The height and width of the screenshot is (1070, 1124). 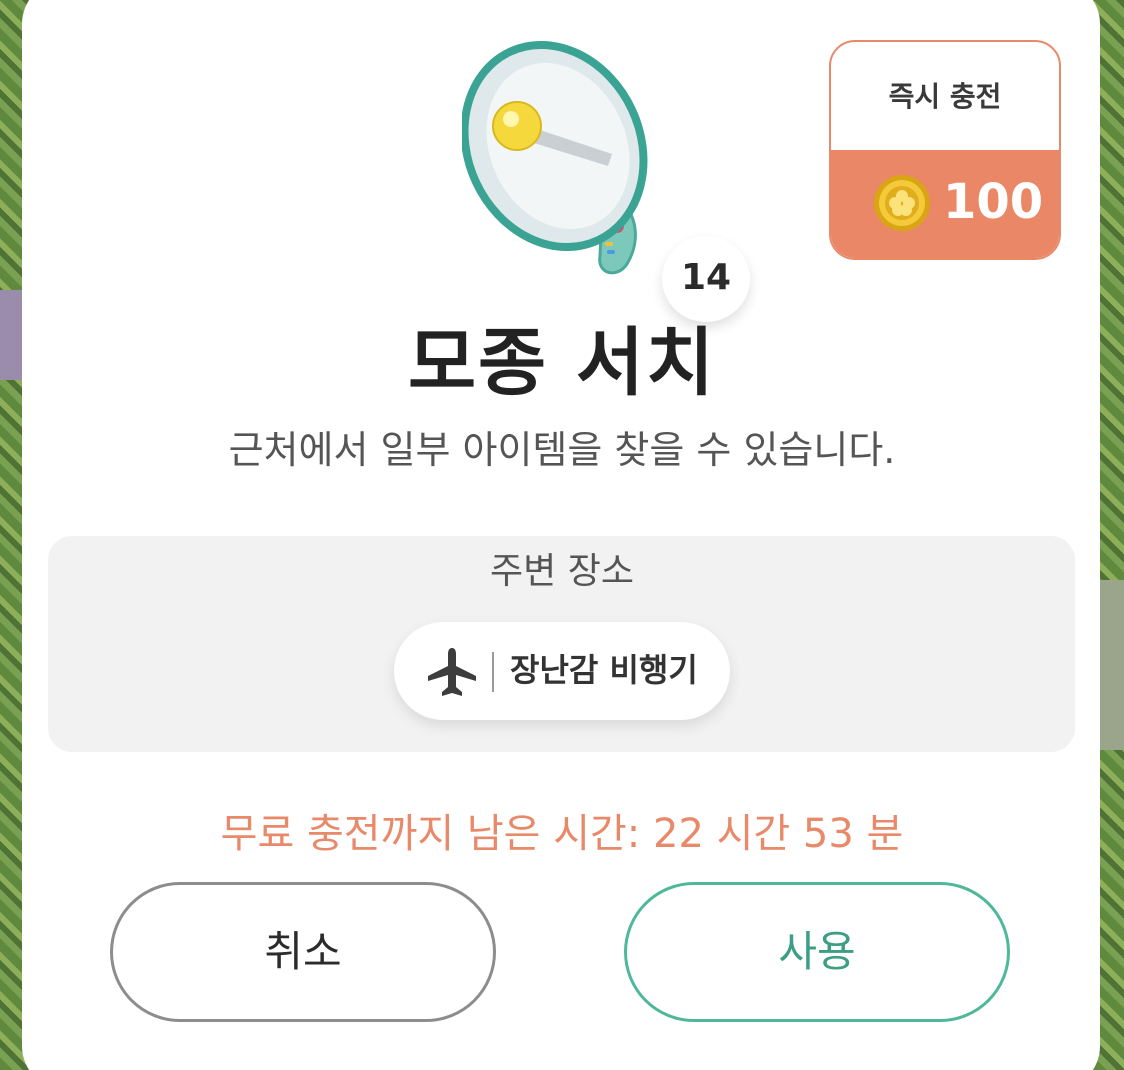 What do you see at coordinates (604, 670) in the screenshot?
I see `nearby-place-label: 장난감 비행기` at bounding box center [604, 670].